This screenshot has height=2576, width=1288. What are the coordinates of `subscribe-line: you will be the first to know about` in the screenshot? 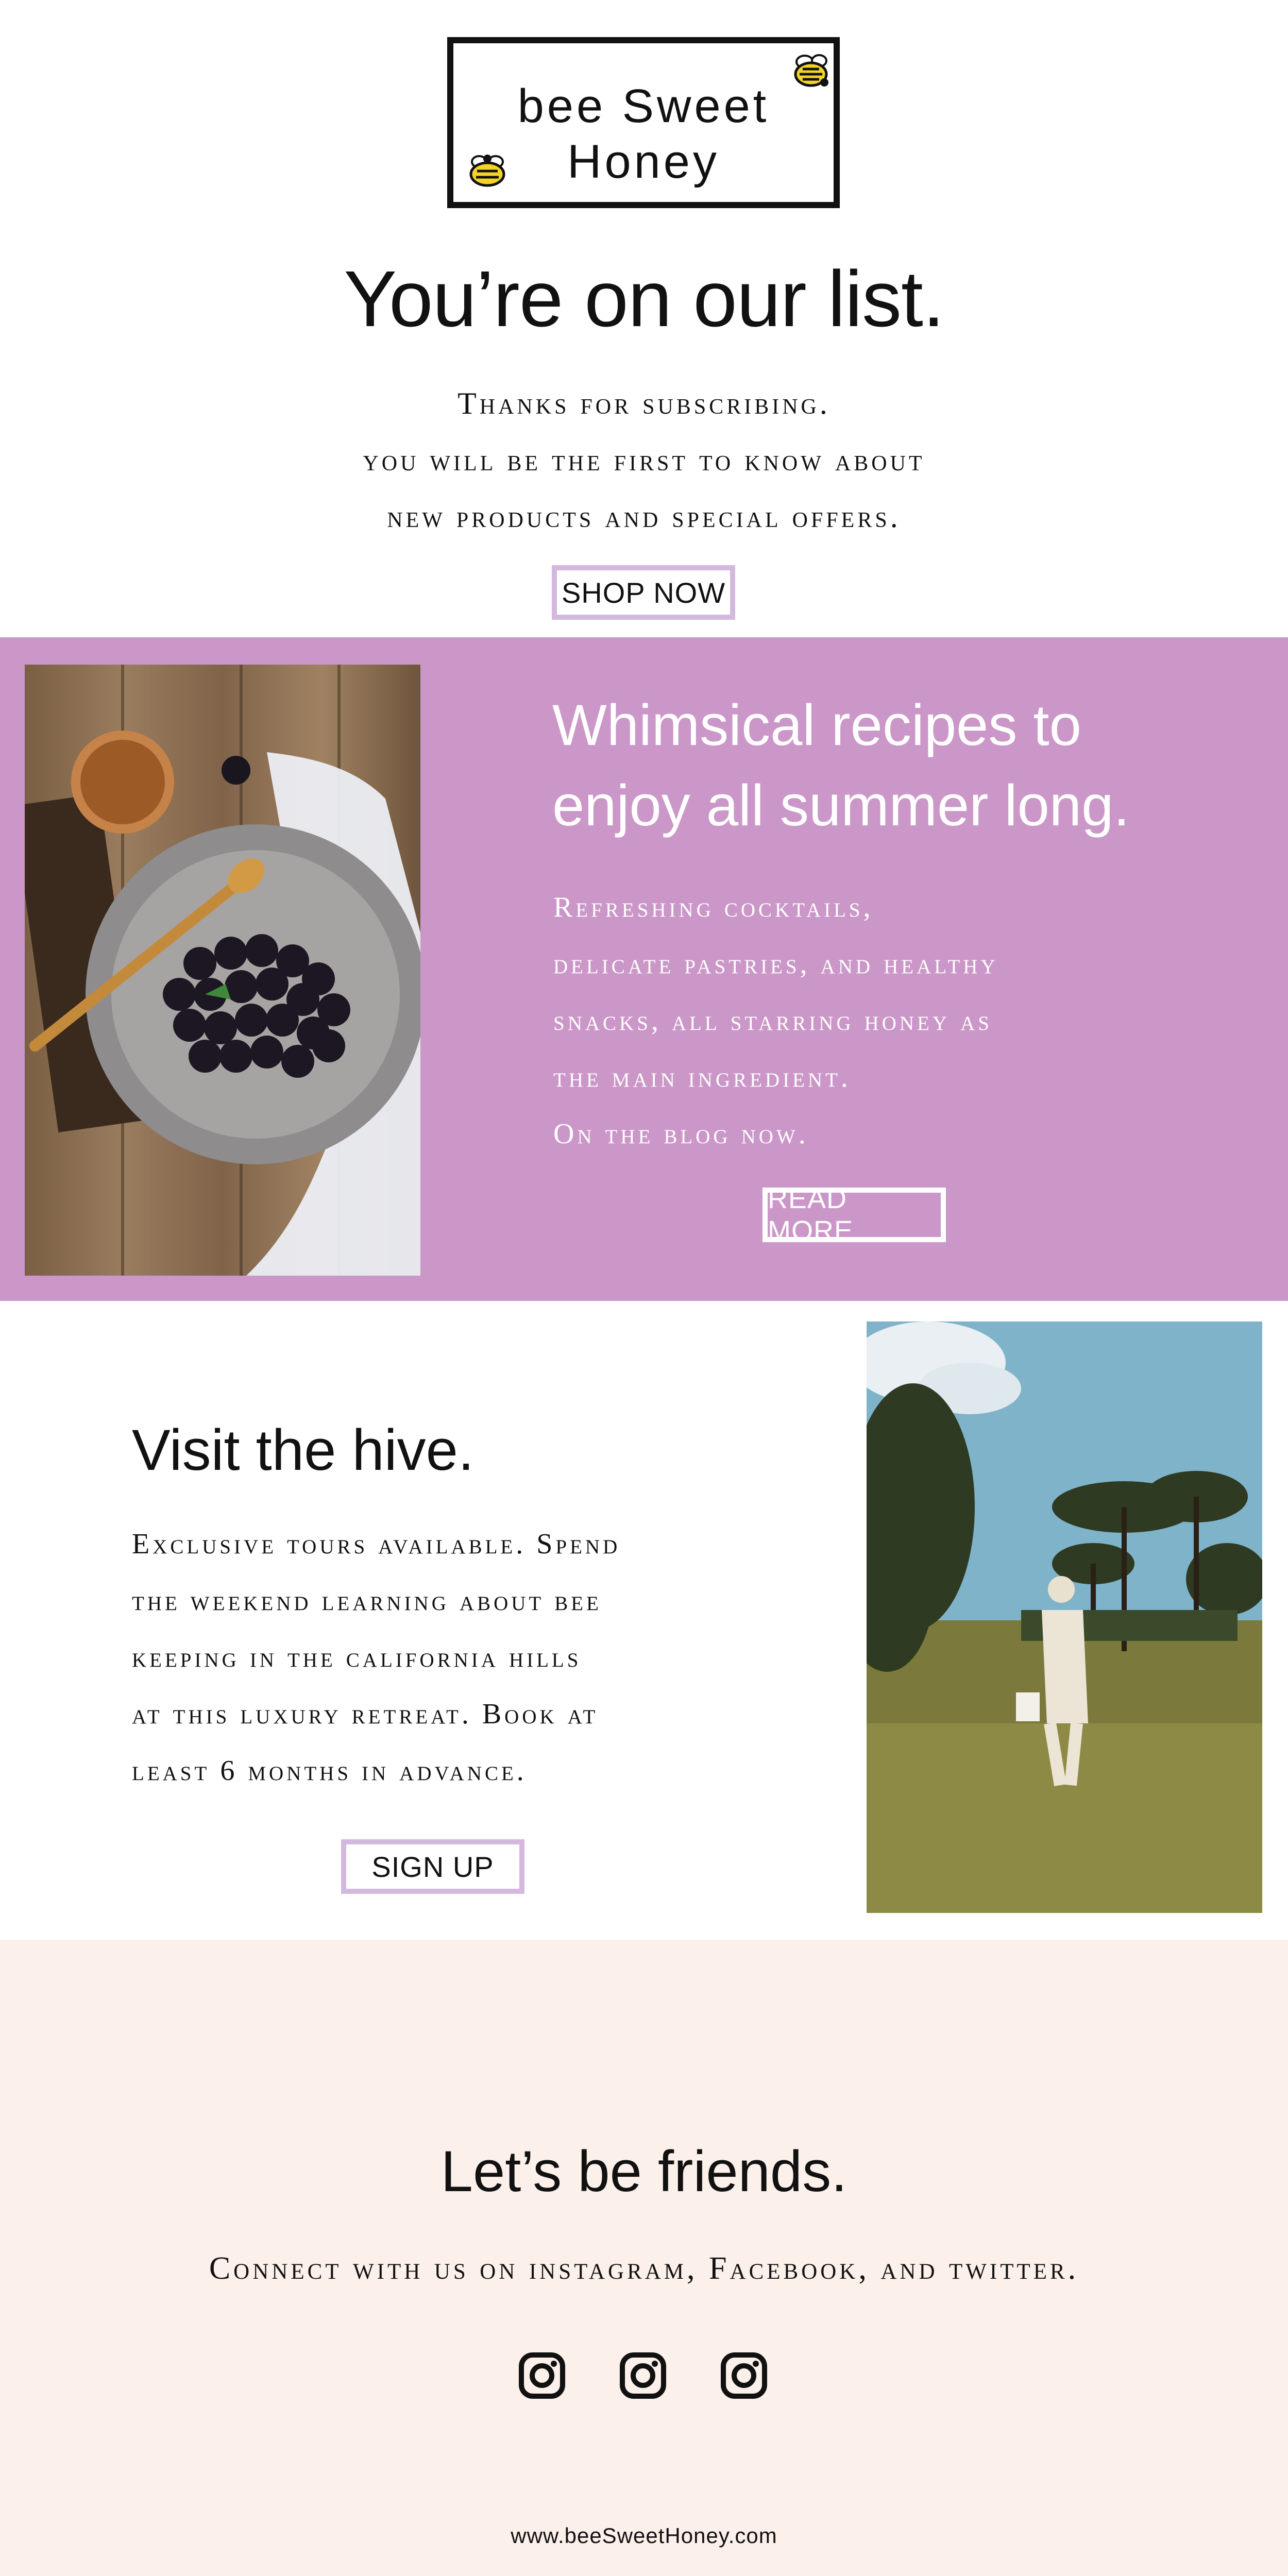 It's located at (644, 460).